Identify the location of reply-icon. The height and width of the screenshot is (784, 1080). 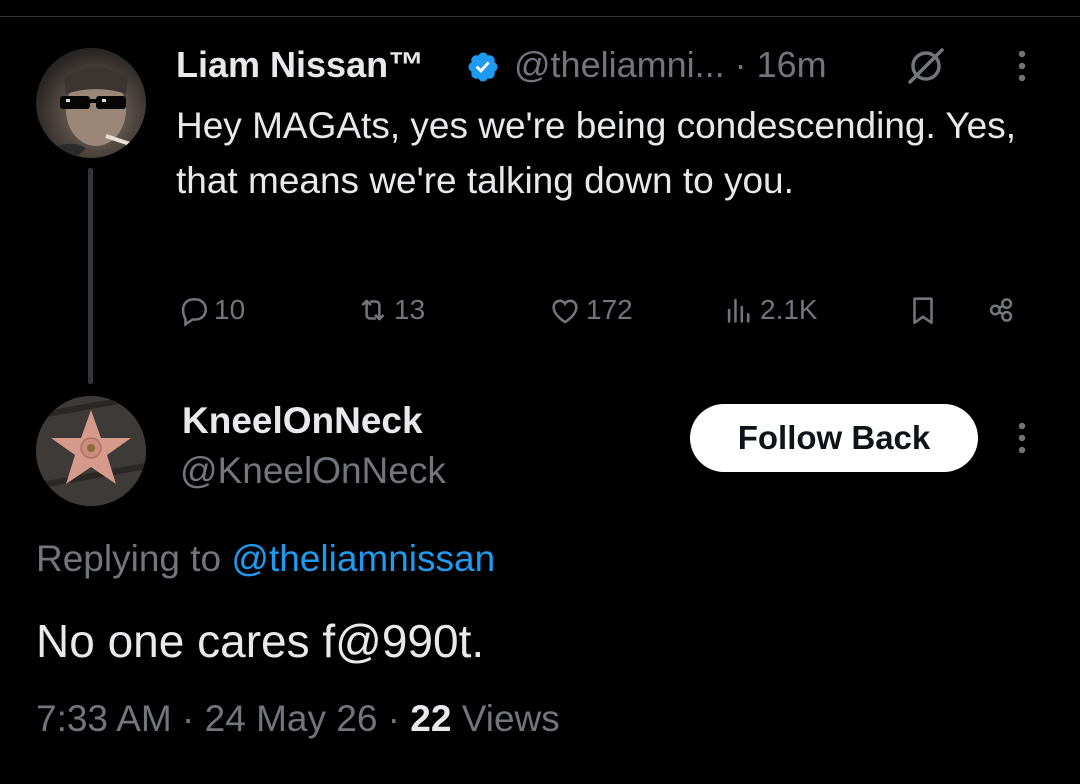
(194, 312).